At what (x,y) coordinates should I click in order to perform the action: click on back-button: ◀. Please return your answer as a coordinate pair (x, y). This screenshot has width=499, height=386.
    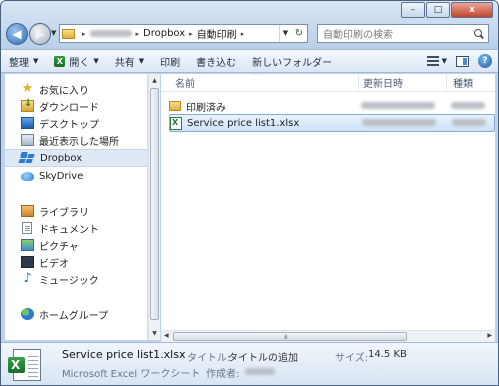
    Looking at the image, I should click on (17, 34).